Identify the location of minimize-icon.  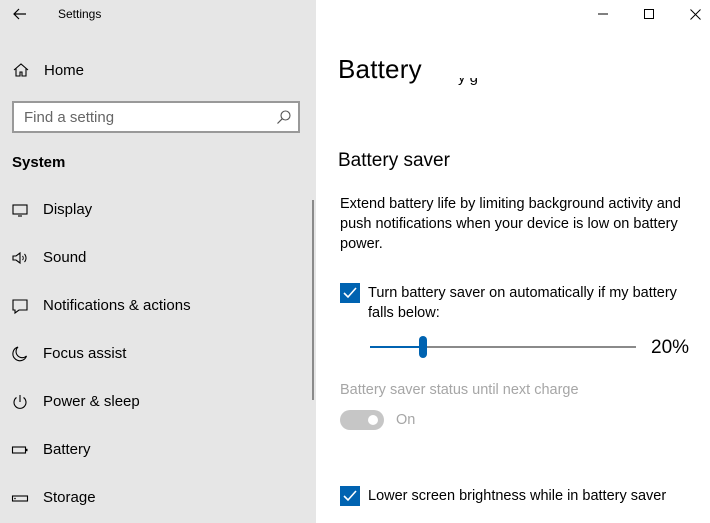
(603, 14).